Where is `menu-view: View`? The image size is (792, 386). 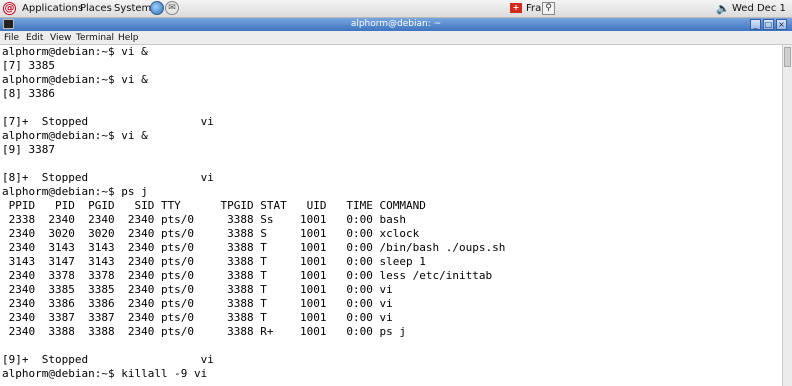 menu-view: View is located at coordinates (60, 38).